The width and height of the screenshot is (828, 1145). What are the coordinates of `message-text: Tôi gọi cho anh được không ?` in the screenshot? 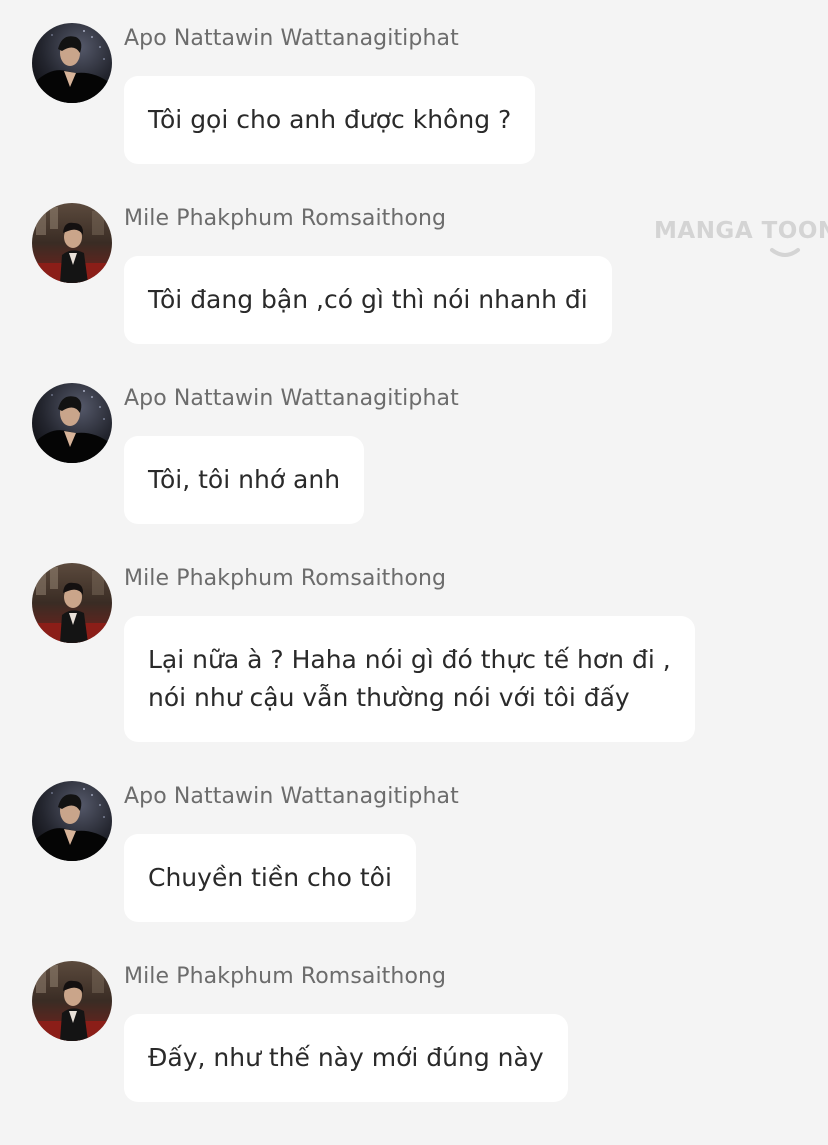 It's located at (330, 119).